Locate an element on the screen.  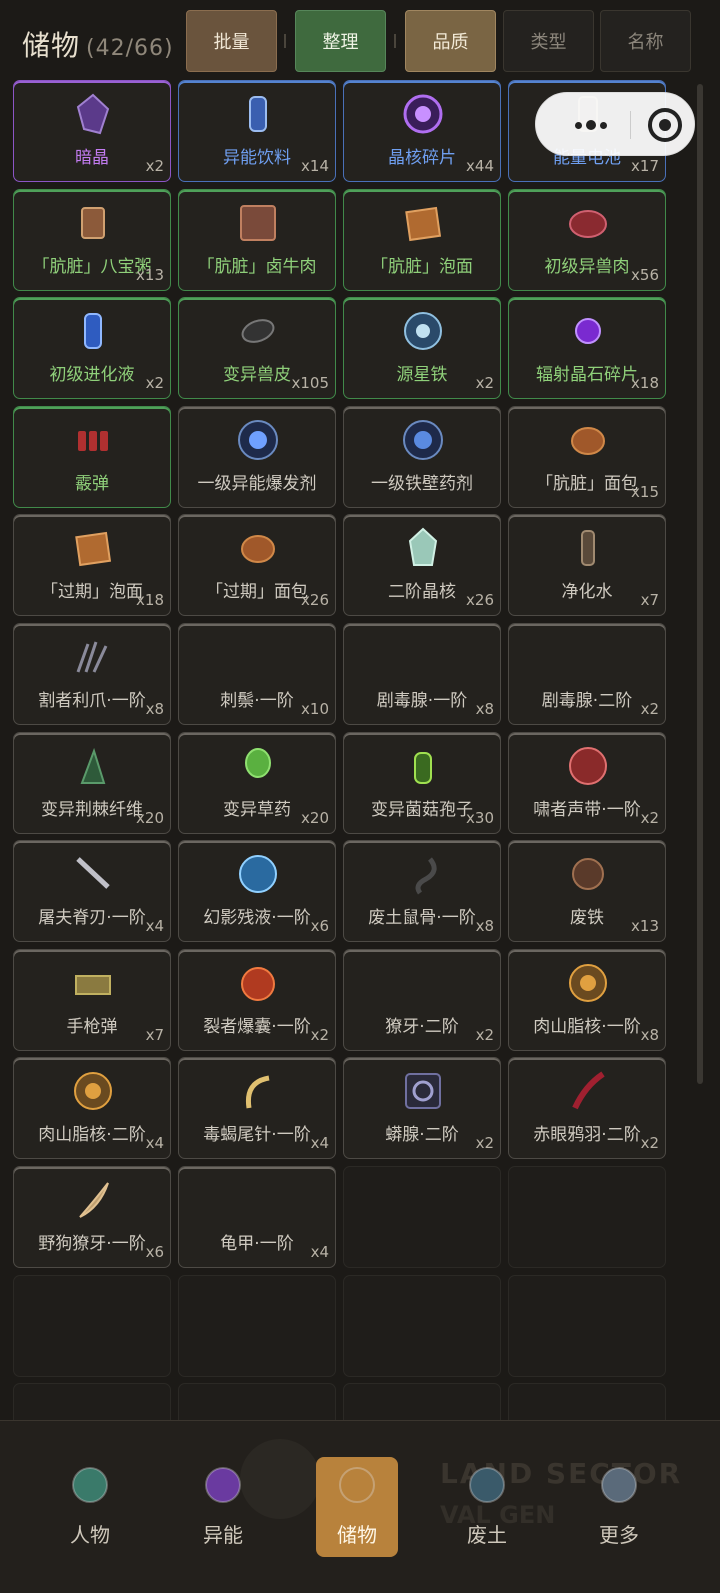
inventory-slot: 「肮脏」卤牛肉 is located at coordinates (257, 240).